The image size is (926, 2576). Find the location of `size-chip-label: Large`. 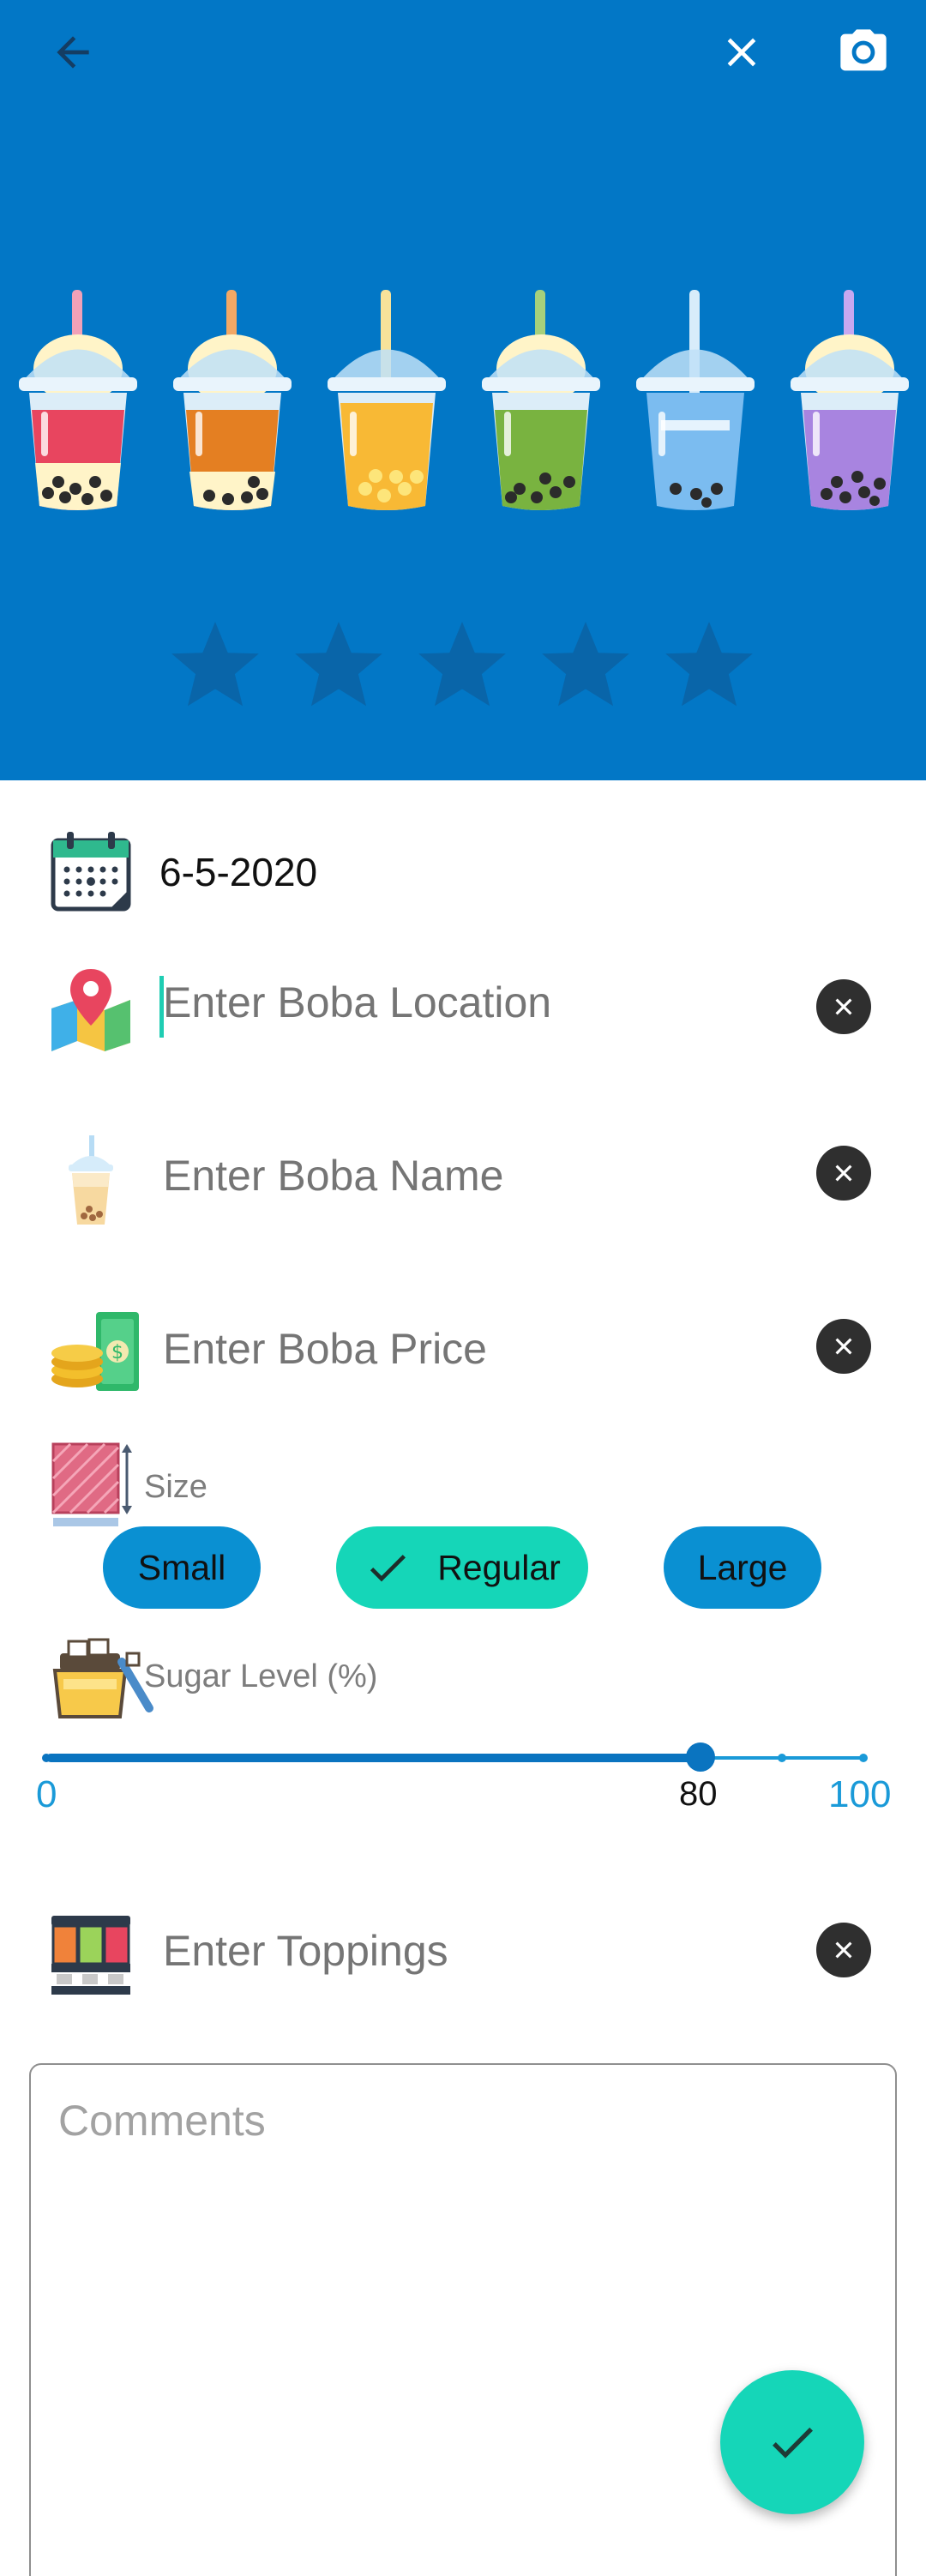

size-chip-label: Large is located at coordinates (742, 1567).